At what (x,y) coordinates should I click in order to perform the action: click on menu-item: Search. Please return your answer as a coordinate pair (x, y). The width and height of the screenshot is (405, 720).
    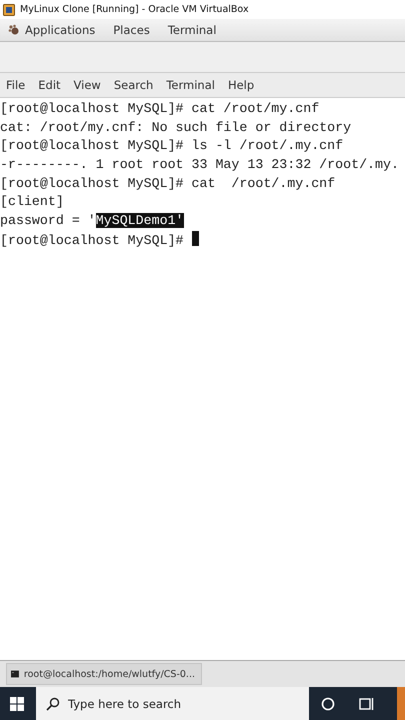
    Looking at the image, I should click on (134, 85).